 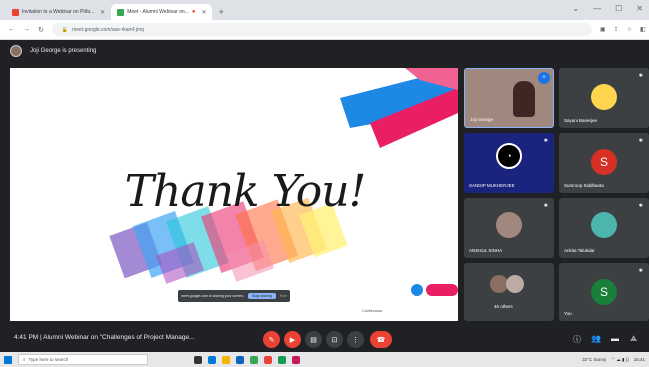 What do you see at coordinates (442, 290) in the screenshot?
I see `slide-pill-pink` at bounding box center [442, 290].